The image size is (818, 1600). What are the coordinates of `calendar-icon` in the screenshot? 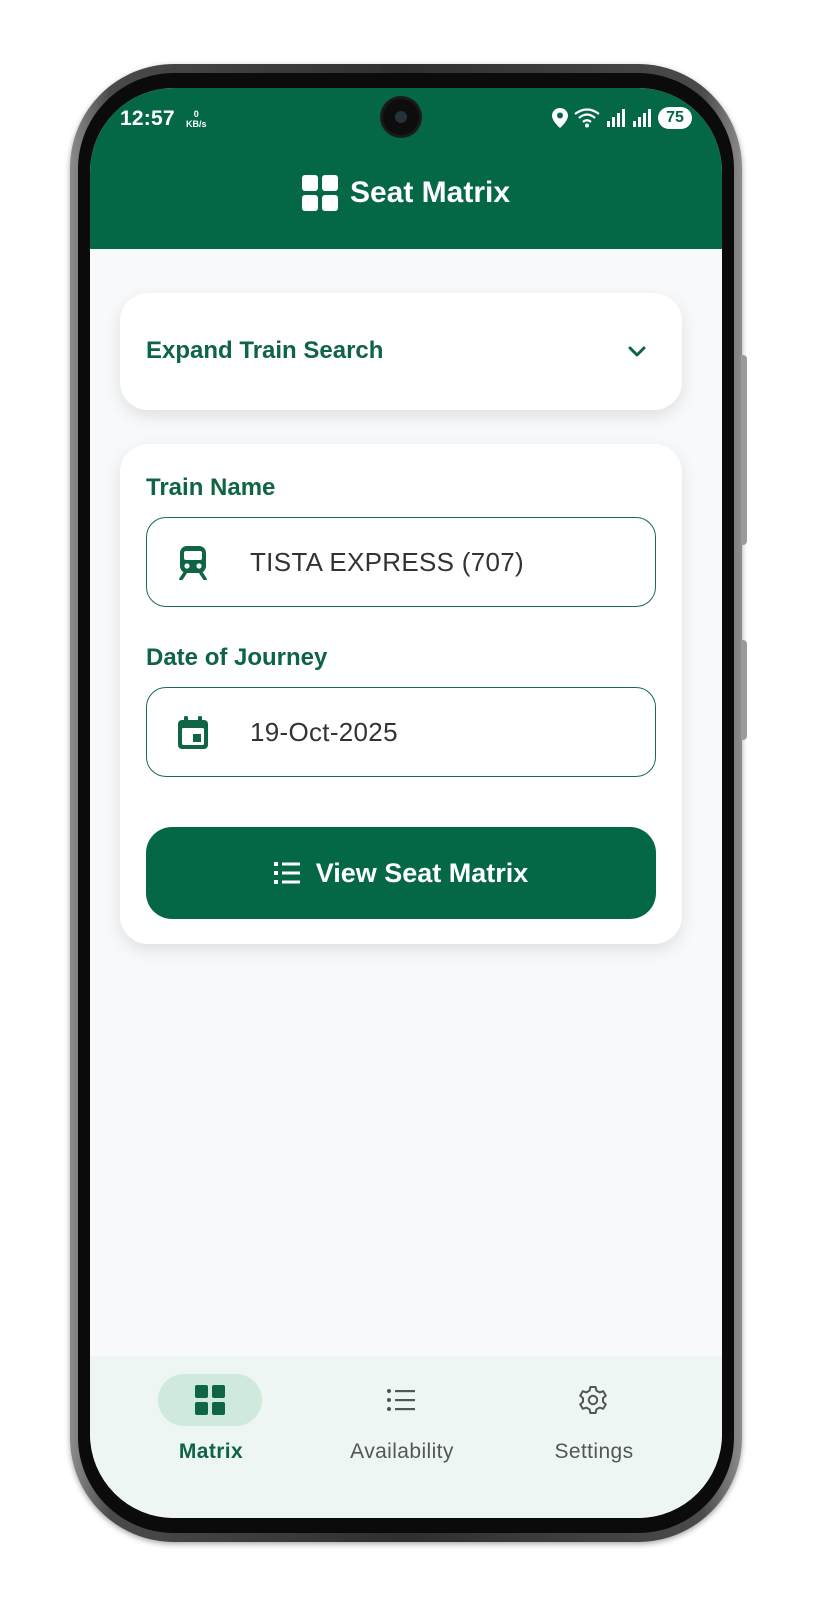 It's located at (193, 732).